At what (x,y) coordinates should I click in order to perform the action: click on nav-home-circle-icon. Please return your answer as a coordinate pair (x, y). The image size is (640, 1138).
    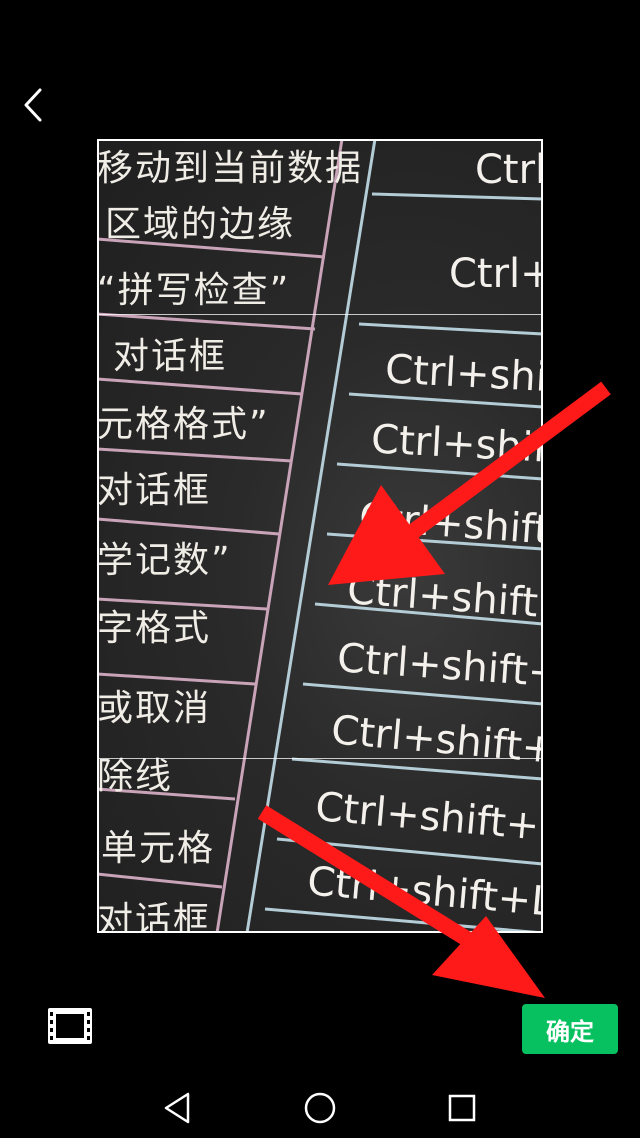
    Looking at the image, I should click on (320, 1108).